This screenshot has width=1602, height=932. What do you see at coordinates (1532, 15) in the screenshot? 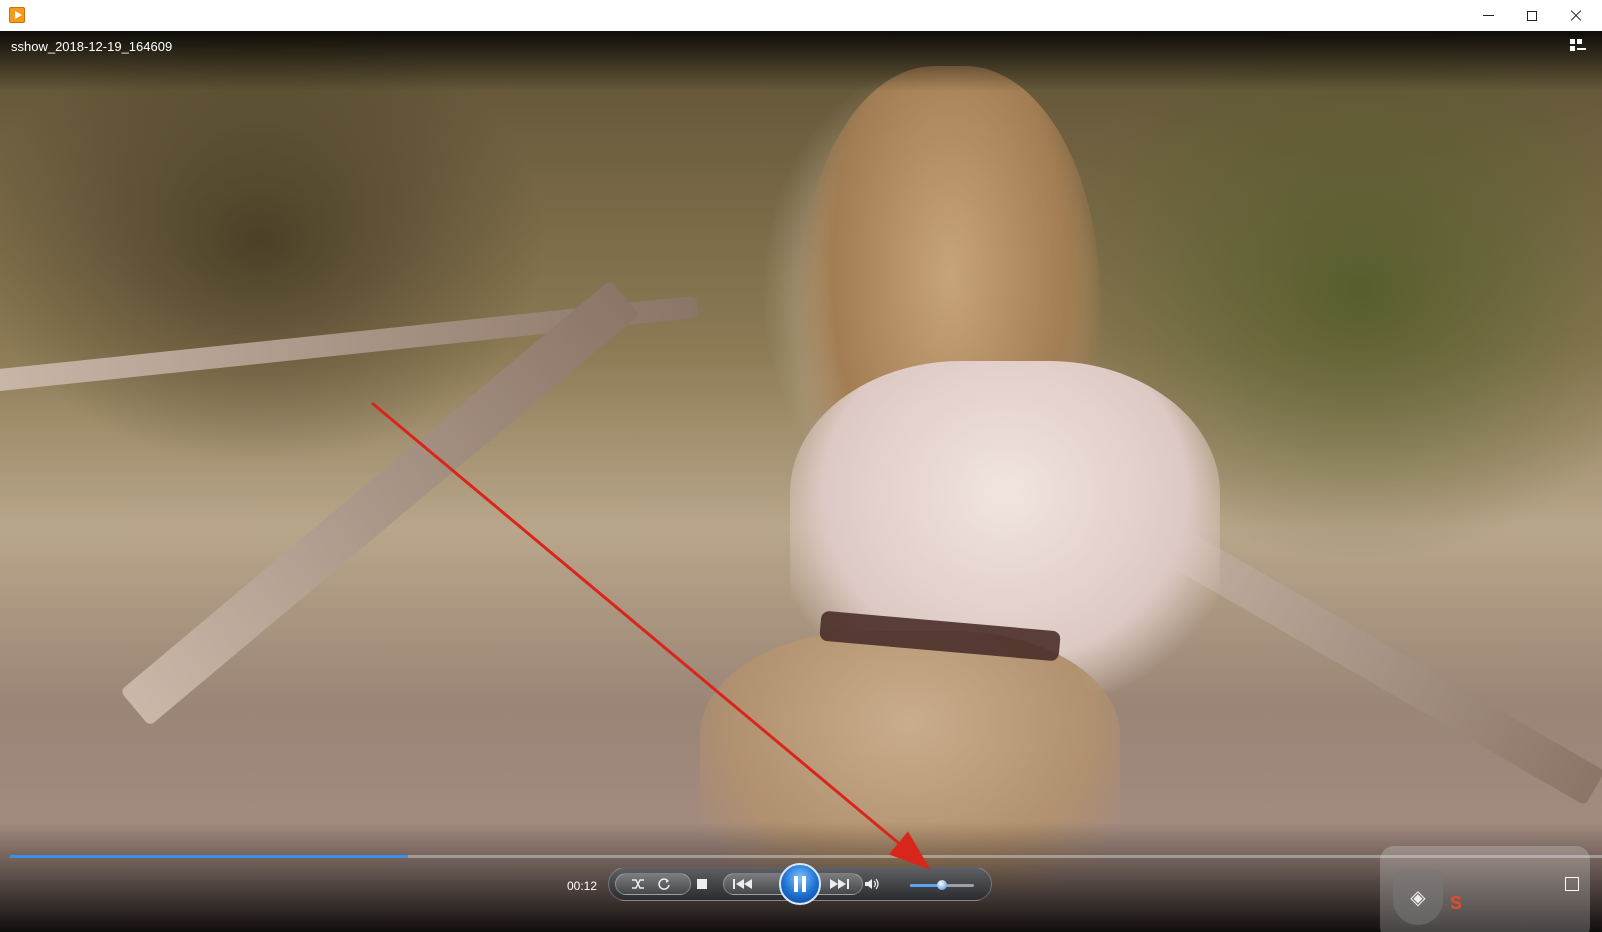
I see `maximize-button` at bounding box center [1532, 15].